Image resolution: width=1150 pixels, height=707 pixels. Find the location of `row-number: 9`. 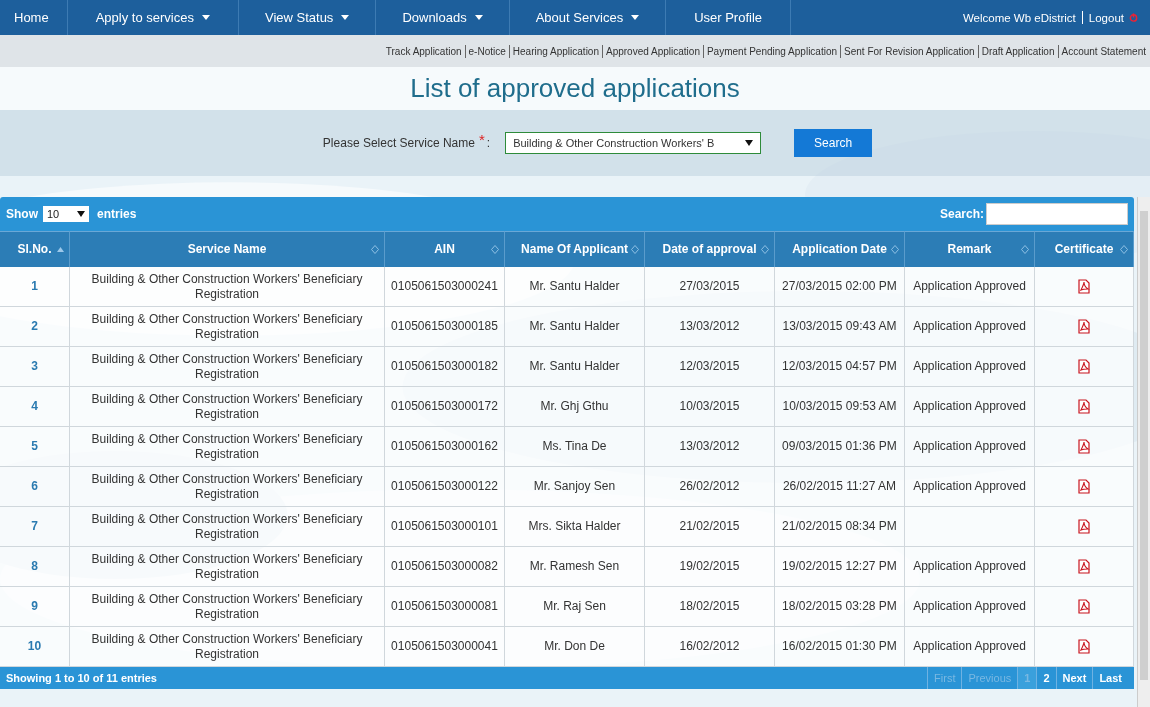

row-number: 9 is located at coordinates (35, 607).